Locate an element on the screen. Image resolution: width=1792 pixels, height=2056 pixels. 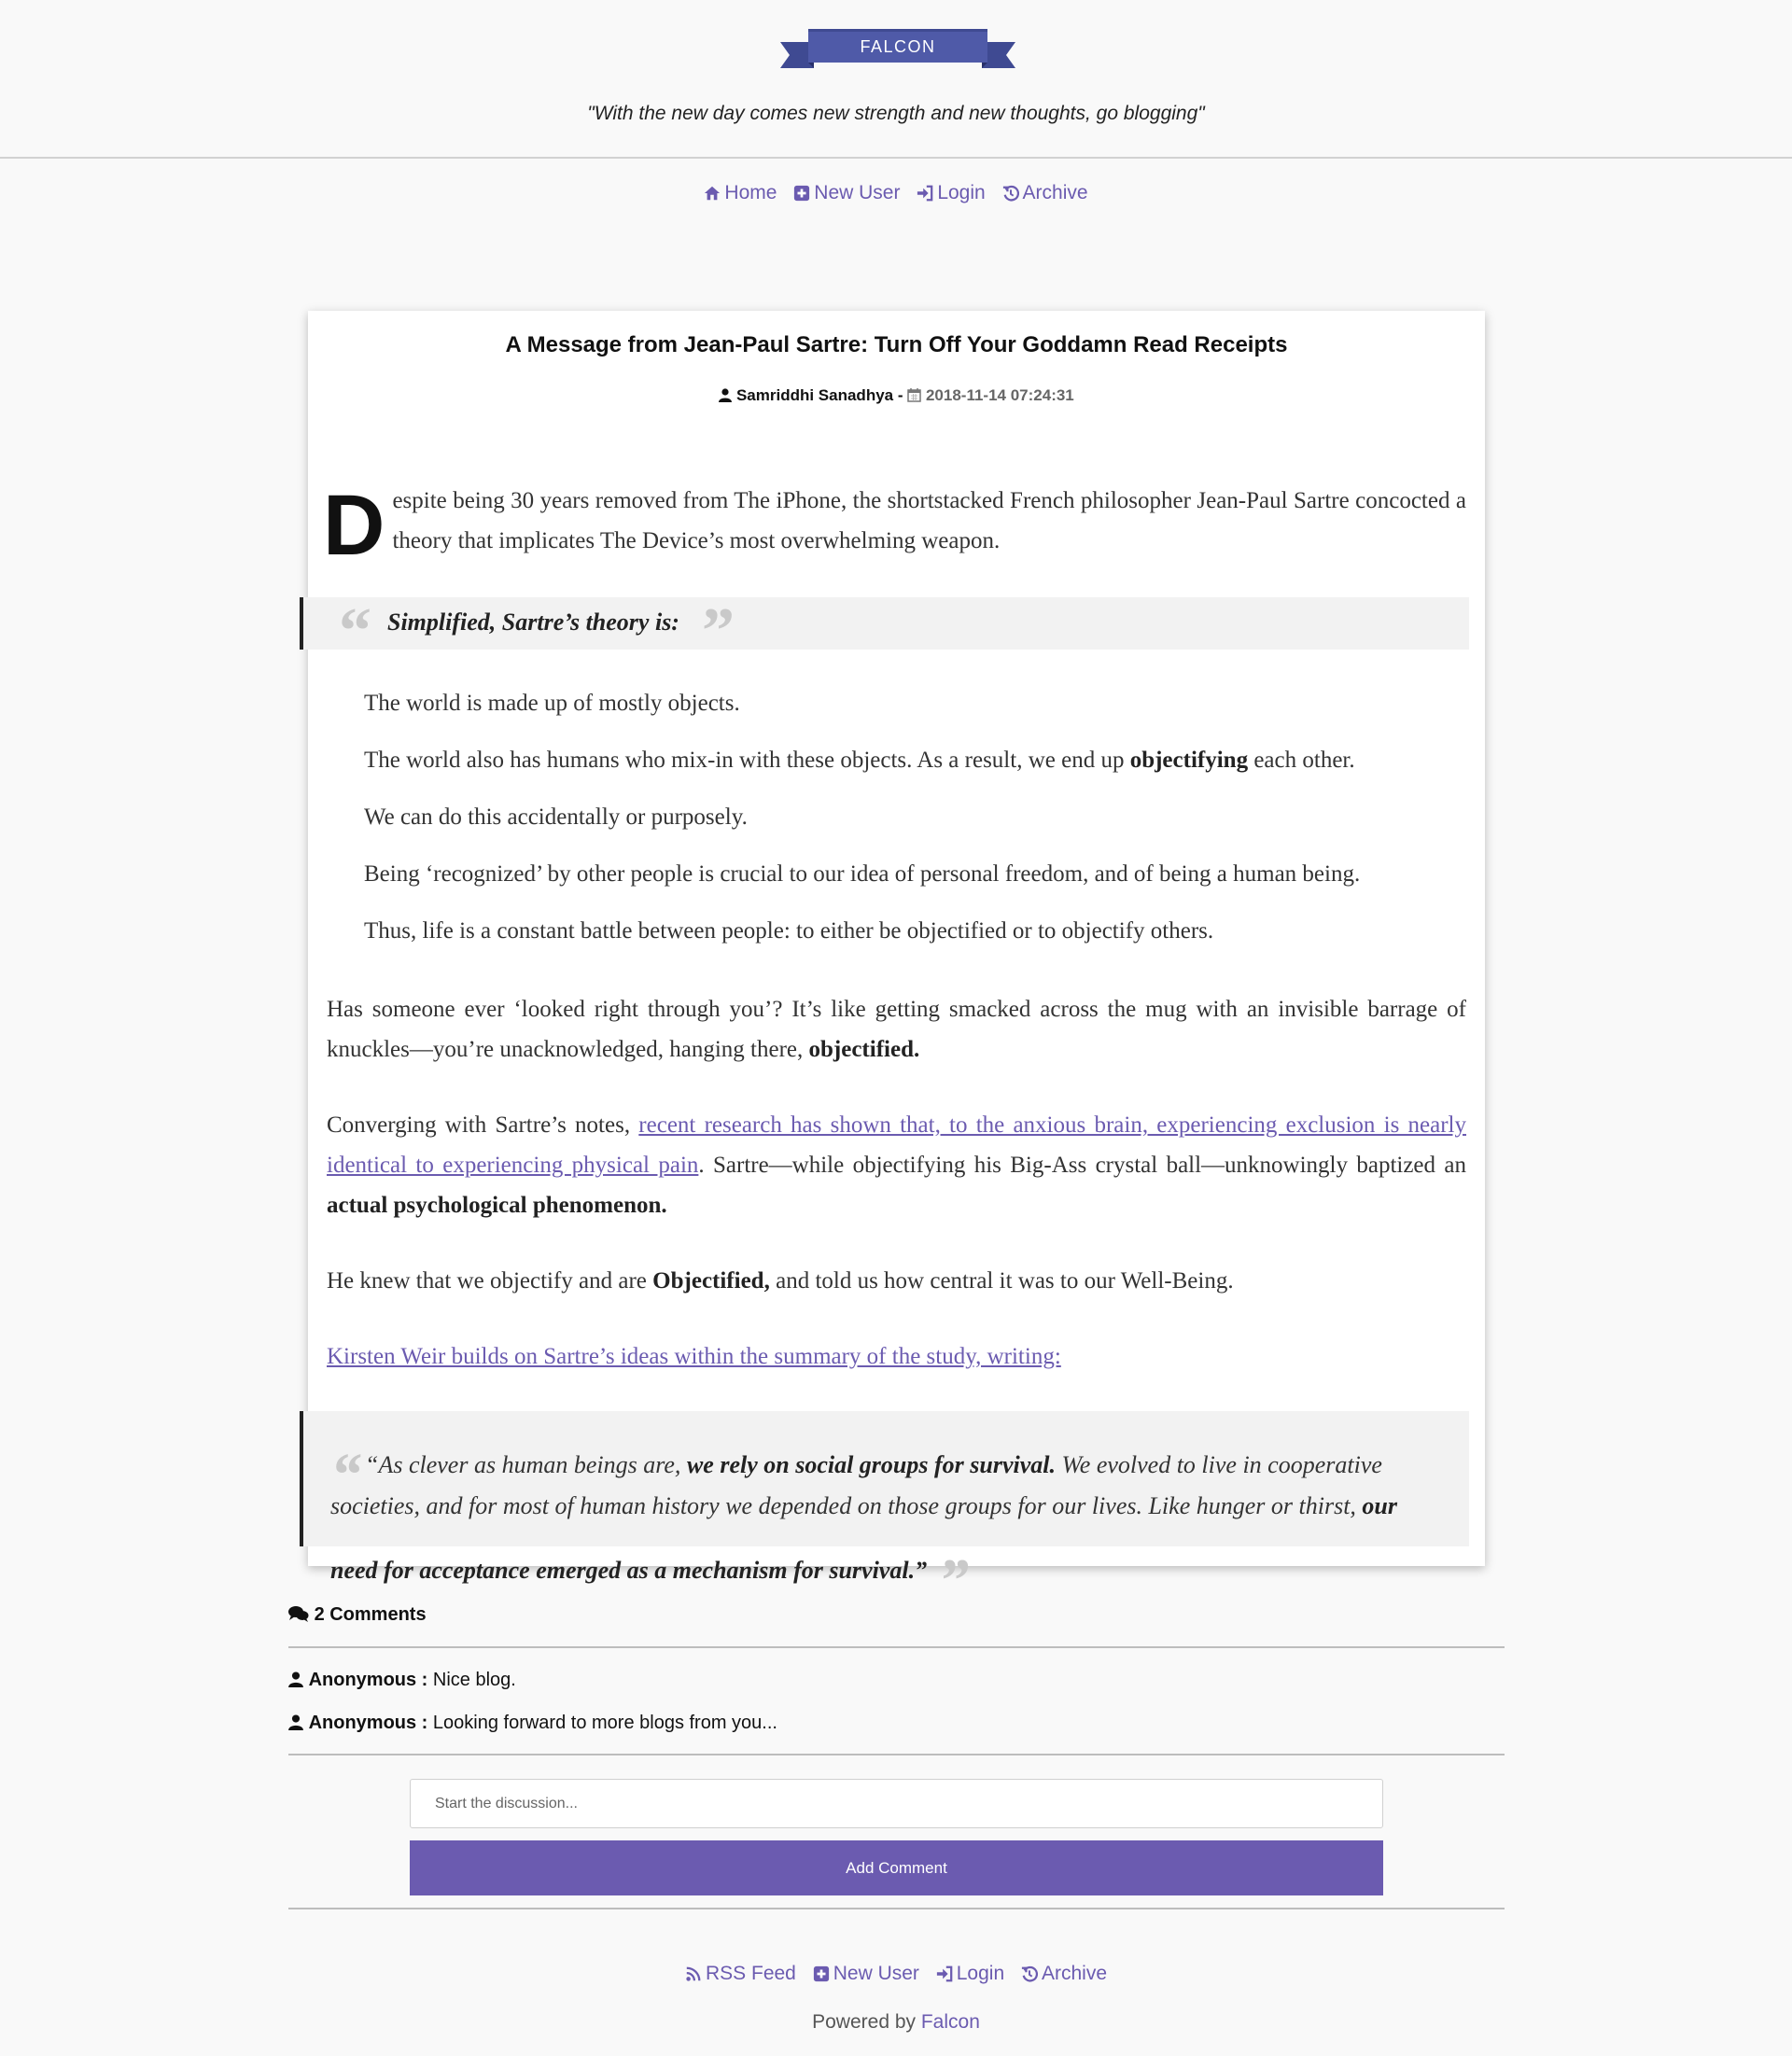
footer-new-user-link: New User is located at coordinates (866, 1974).